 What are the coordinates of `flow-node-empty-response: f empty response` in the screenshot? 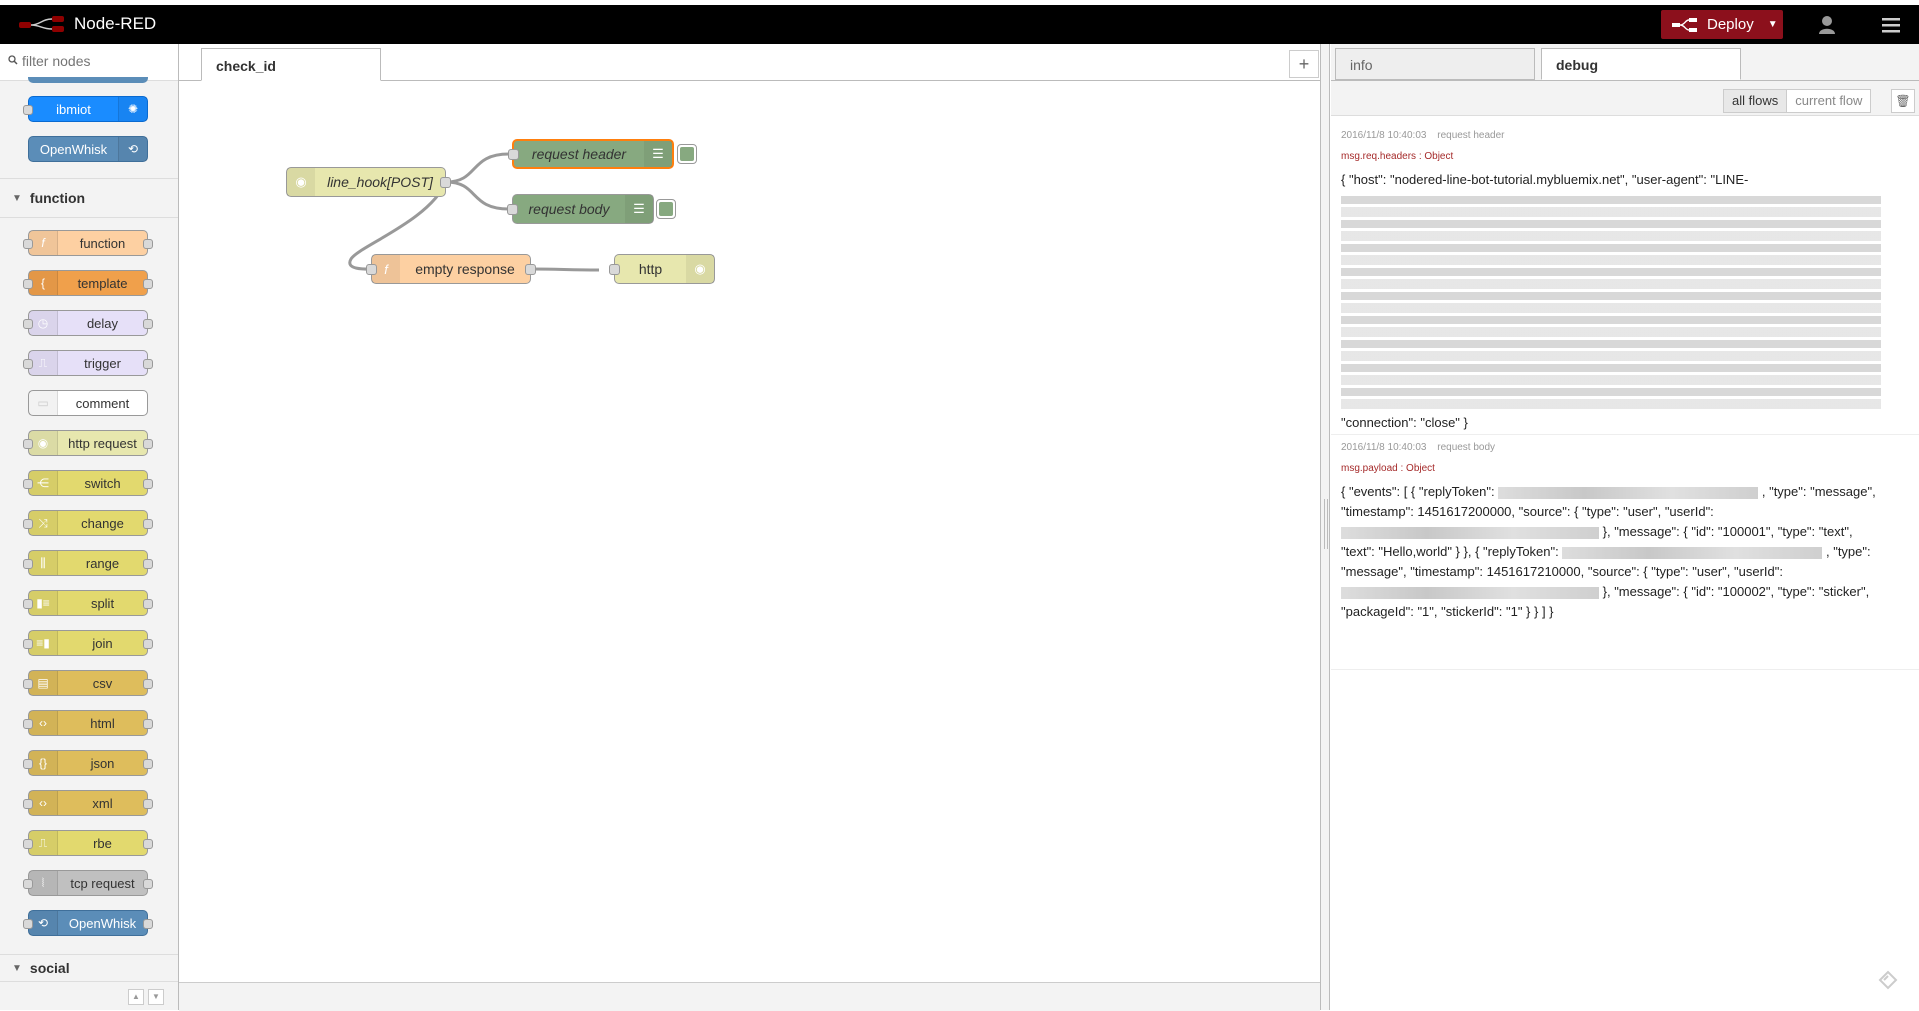 It's located at (451, 269).